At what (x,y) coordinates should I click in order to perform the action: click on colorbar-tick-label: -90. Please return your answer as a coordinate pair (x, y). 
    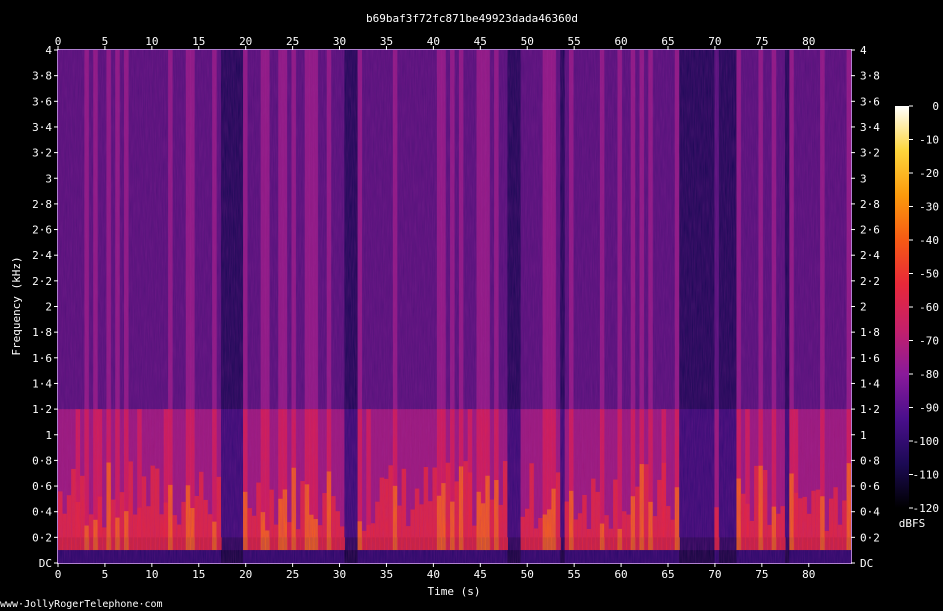
    Looking at the image, I should click on (929, 408).